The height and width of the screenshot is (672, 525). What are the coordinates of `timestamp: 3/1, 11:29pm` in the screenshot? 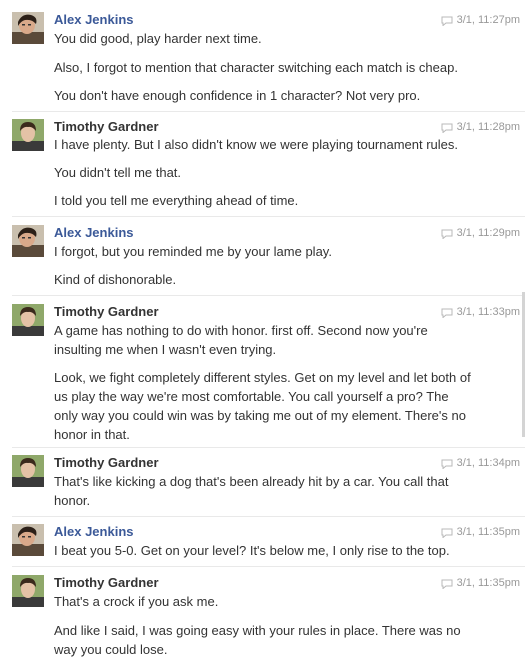 It's located at (480, 233).